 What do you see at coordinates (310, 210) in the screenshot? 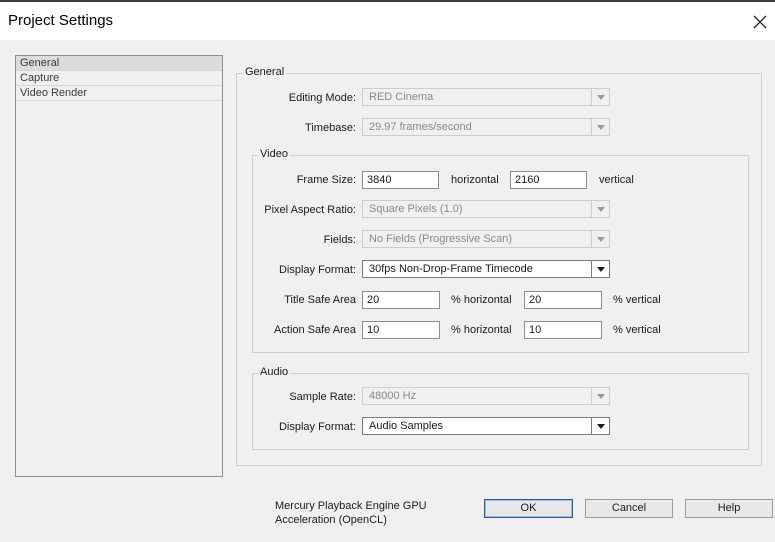
I see `pixel-aspect-ratio-label: Pixel Aspect Ratio:` at bounding box center [310, 210].